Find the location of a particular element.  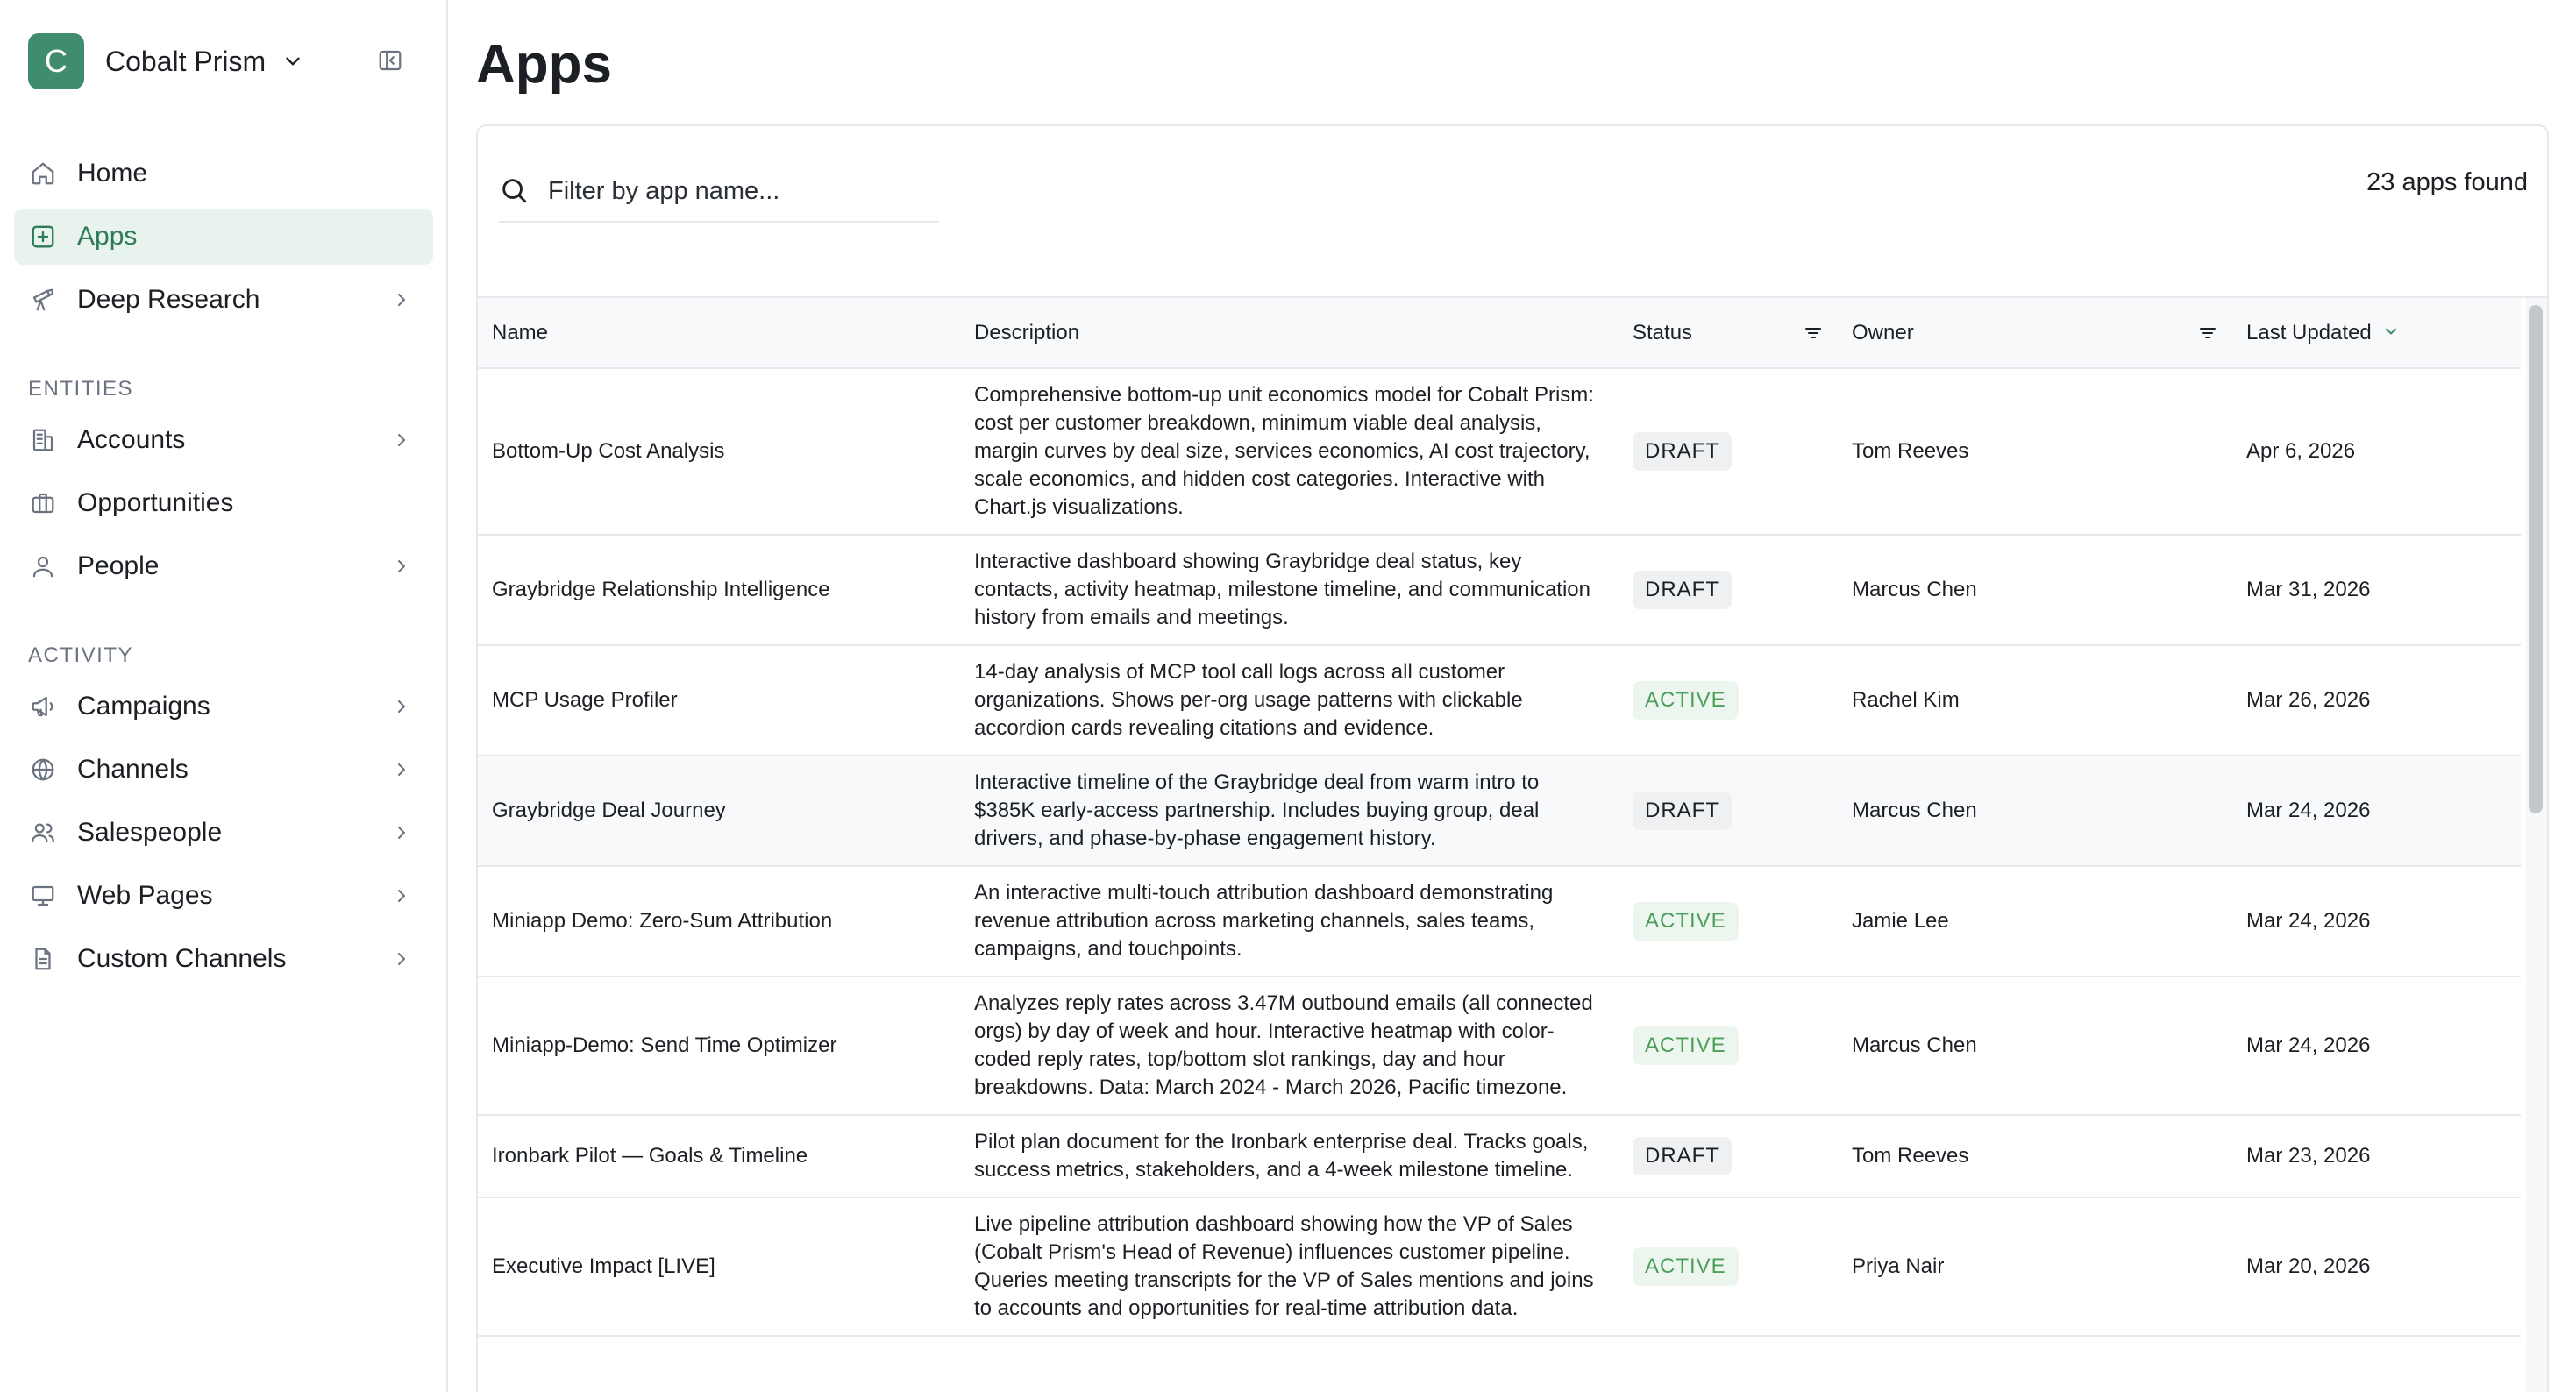

app-owner: Tom Reeves is located at coordinates (2035, 452).